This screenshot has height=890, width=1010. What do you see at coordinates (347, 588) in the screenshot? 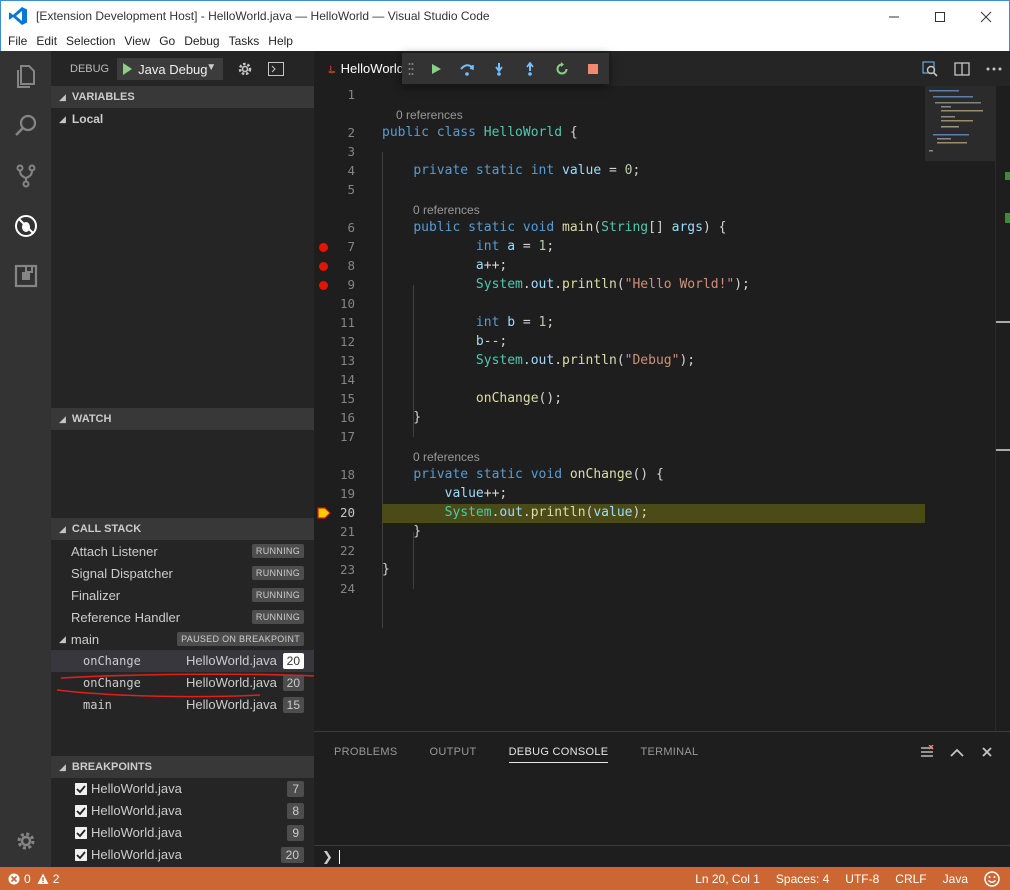
I see `line-number: 24` at bounding box center [347, 588].